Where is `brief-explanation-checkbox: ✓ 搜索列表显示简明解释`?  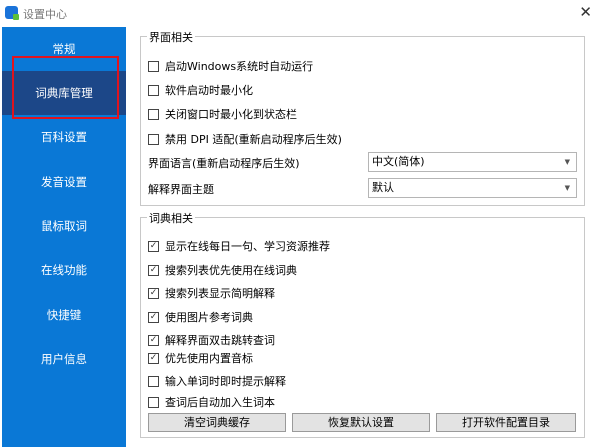
brief-explanation-checkbox: ✓ 搜索列表显示简明解释 is located at coordinates (211, 293).